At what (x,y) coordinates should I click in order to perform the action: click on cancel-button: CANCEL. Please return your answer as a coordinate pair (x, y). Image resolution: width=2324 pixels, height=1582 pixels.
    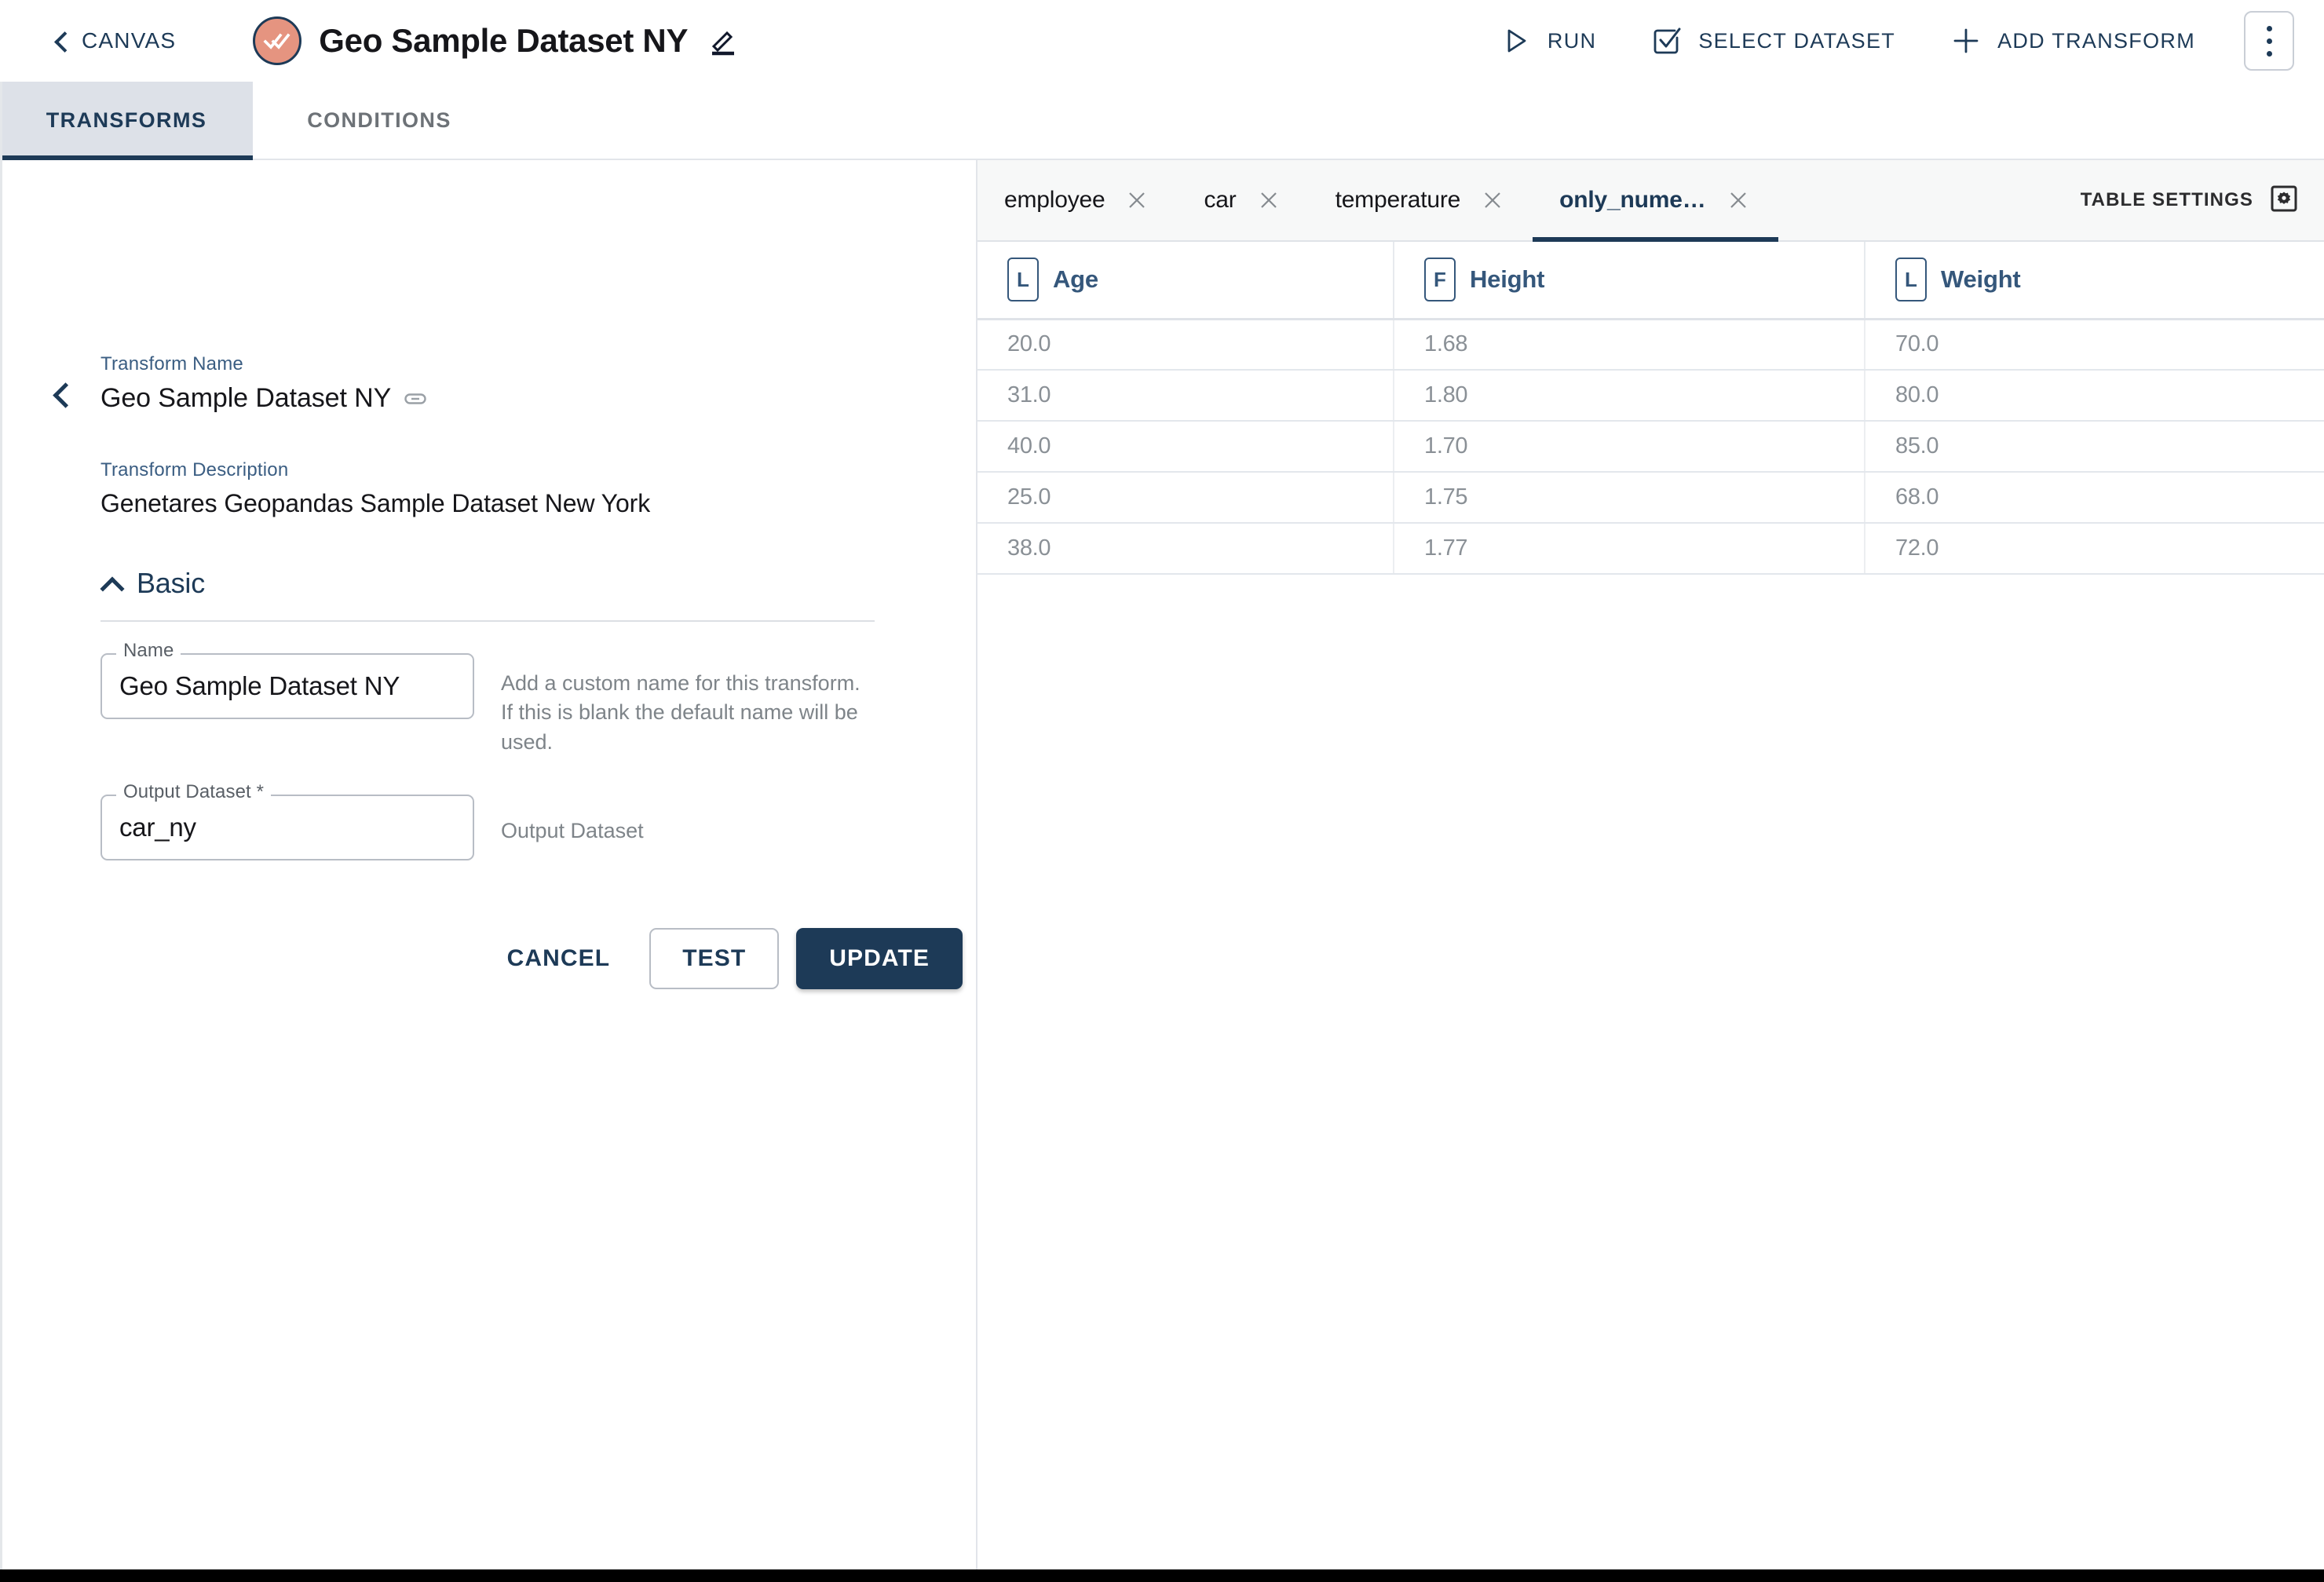
    Looking at the image, I should click on (559, 959).